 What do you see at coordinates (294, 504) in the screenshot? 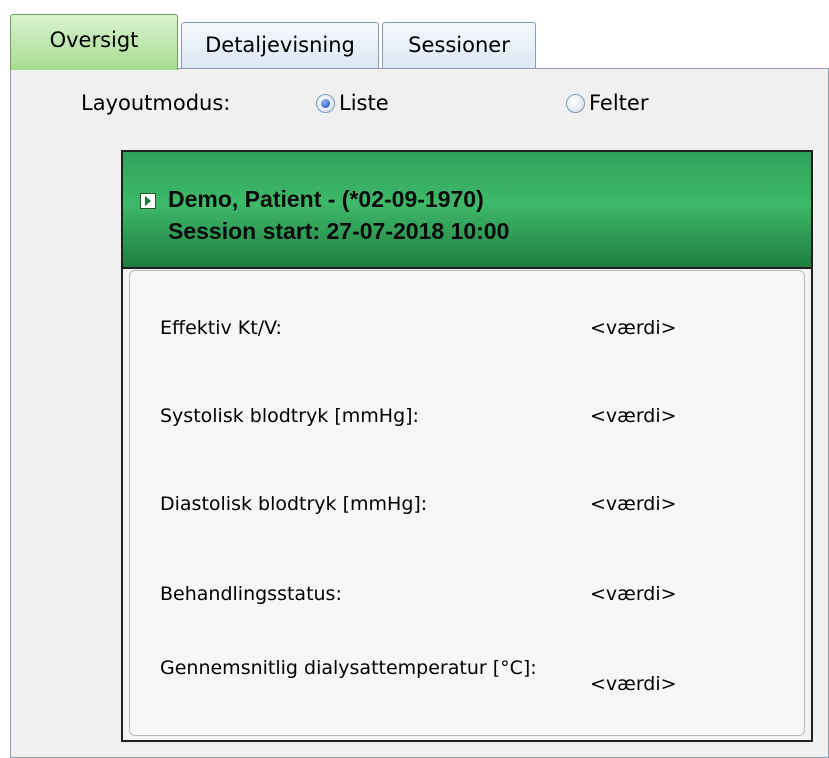
I see `row-label-diastolic: Diastolisk blodtryk [mmHg]:` at bounding box center [294, 504].